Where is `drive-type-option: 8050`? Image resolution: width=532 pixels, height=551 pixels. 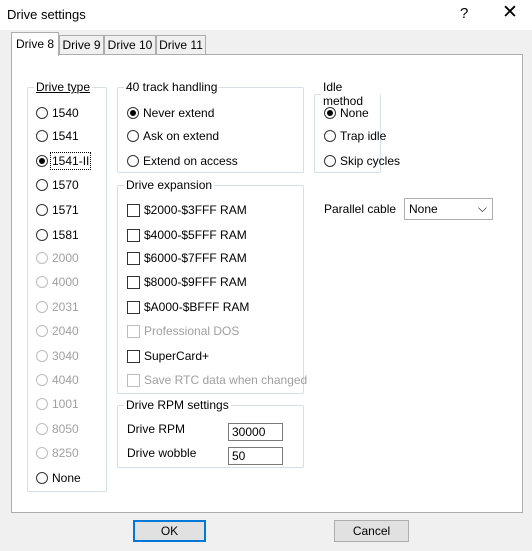 drive-type-option: 8050 is located at coordinates (57, 429).